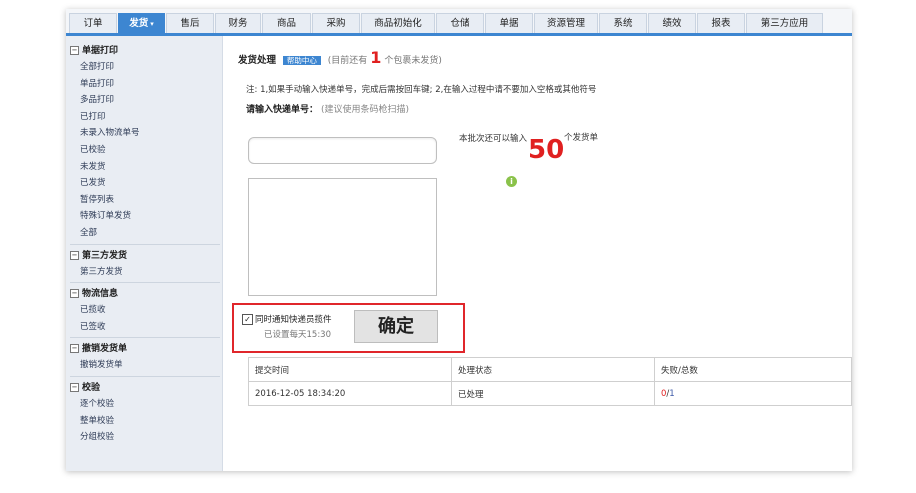  Describe the element at coordinates (257, 60) in the screenshot. I see `page-title: 发货处理` at that location.